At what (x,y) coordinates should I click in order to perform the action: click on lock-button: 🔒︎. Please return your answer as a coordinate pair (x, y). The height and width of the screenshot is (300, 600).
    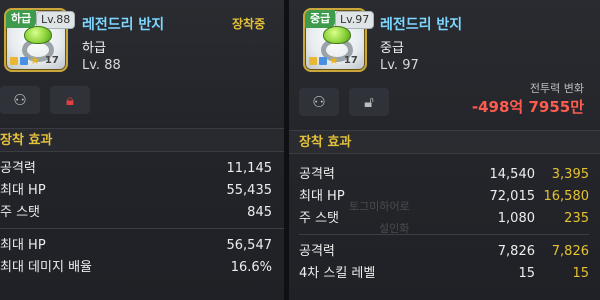
    Looking at the image, I should click on (70, 100).